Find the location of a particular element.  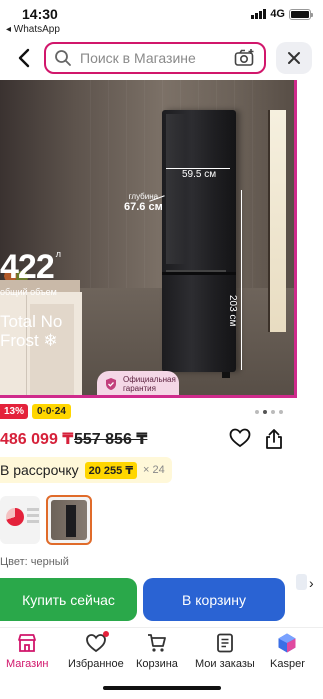

share-button is located at coordinates (275, 439).